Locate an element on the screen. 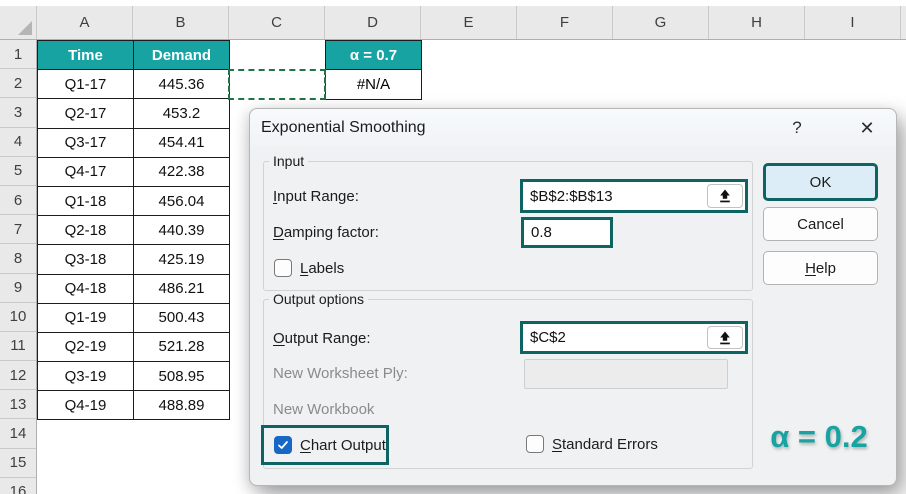  row-header-column: 1 2 3 4 5 6 7 8 9 10 11 12 13 14 15 16 is located at coordinates (18, 267).